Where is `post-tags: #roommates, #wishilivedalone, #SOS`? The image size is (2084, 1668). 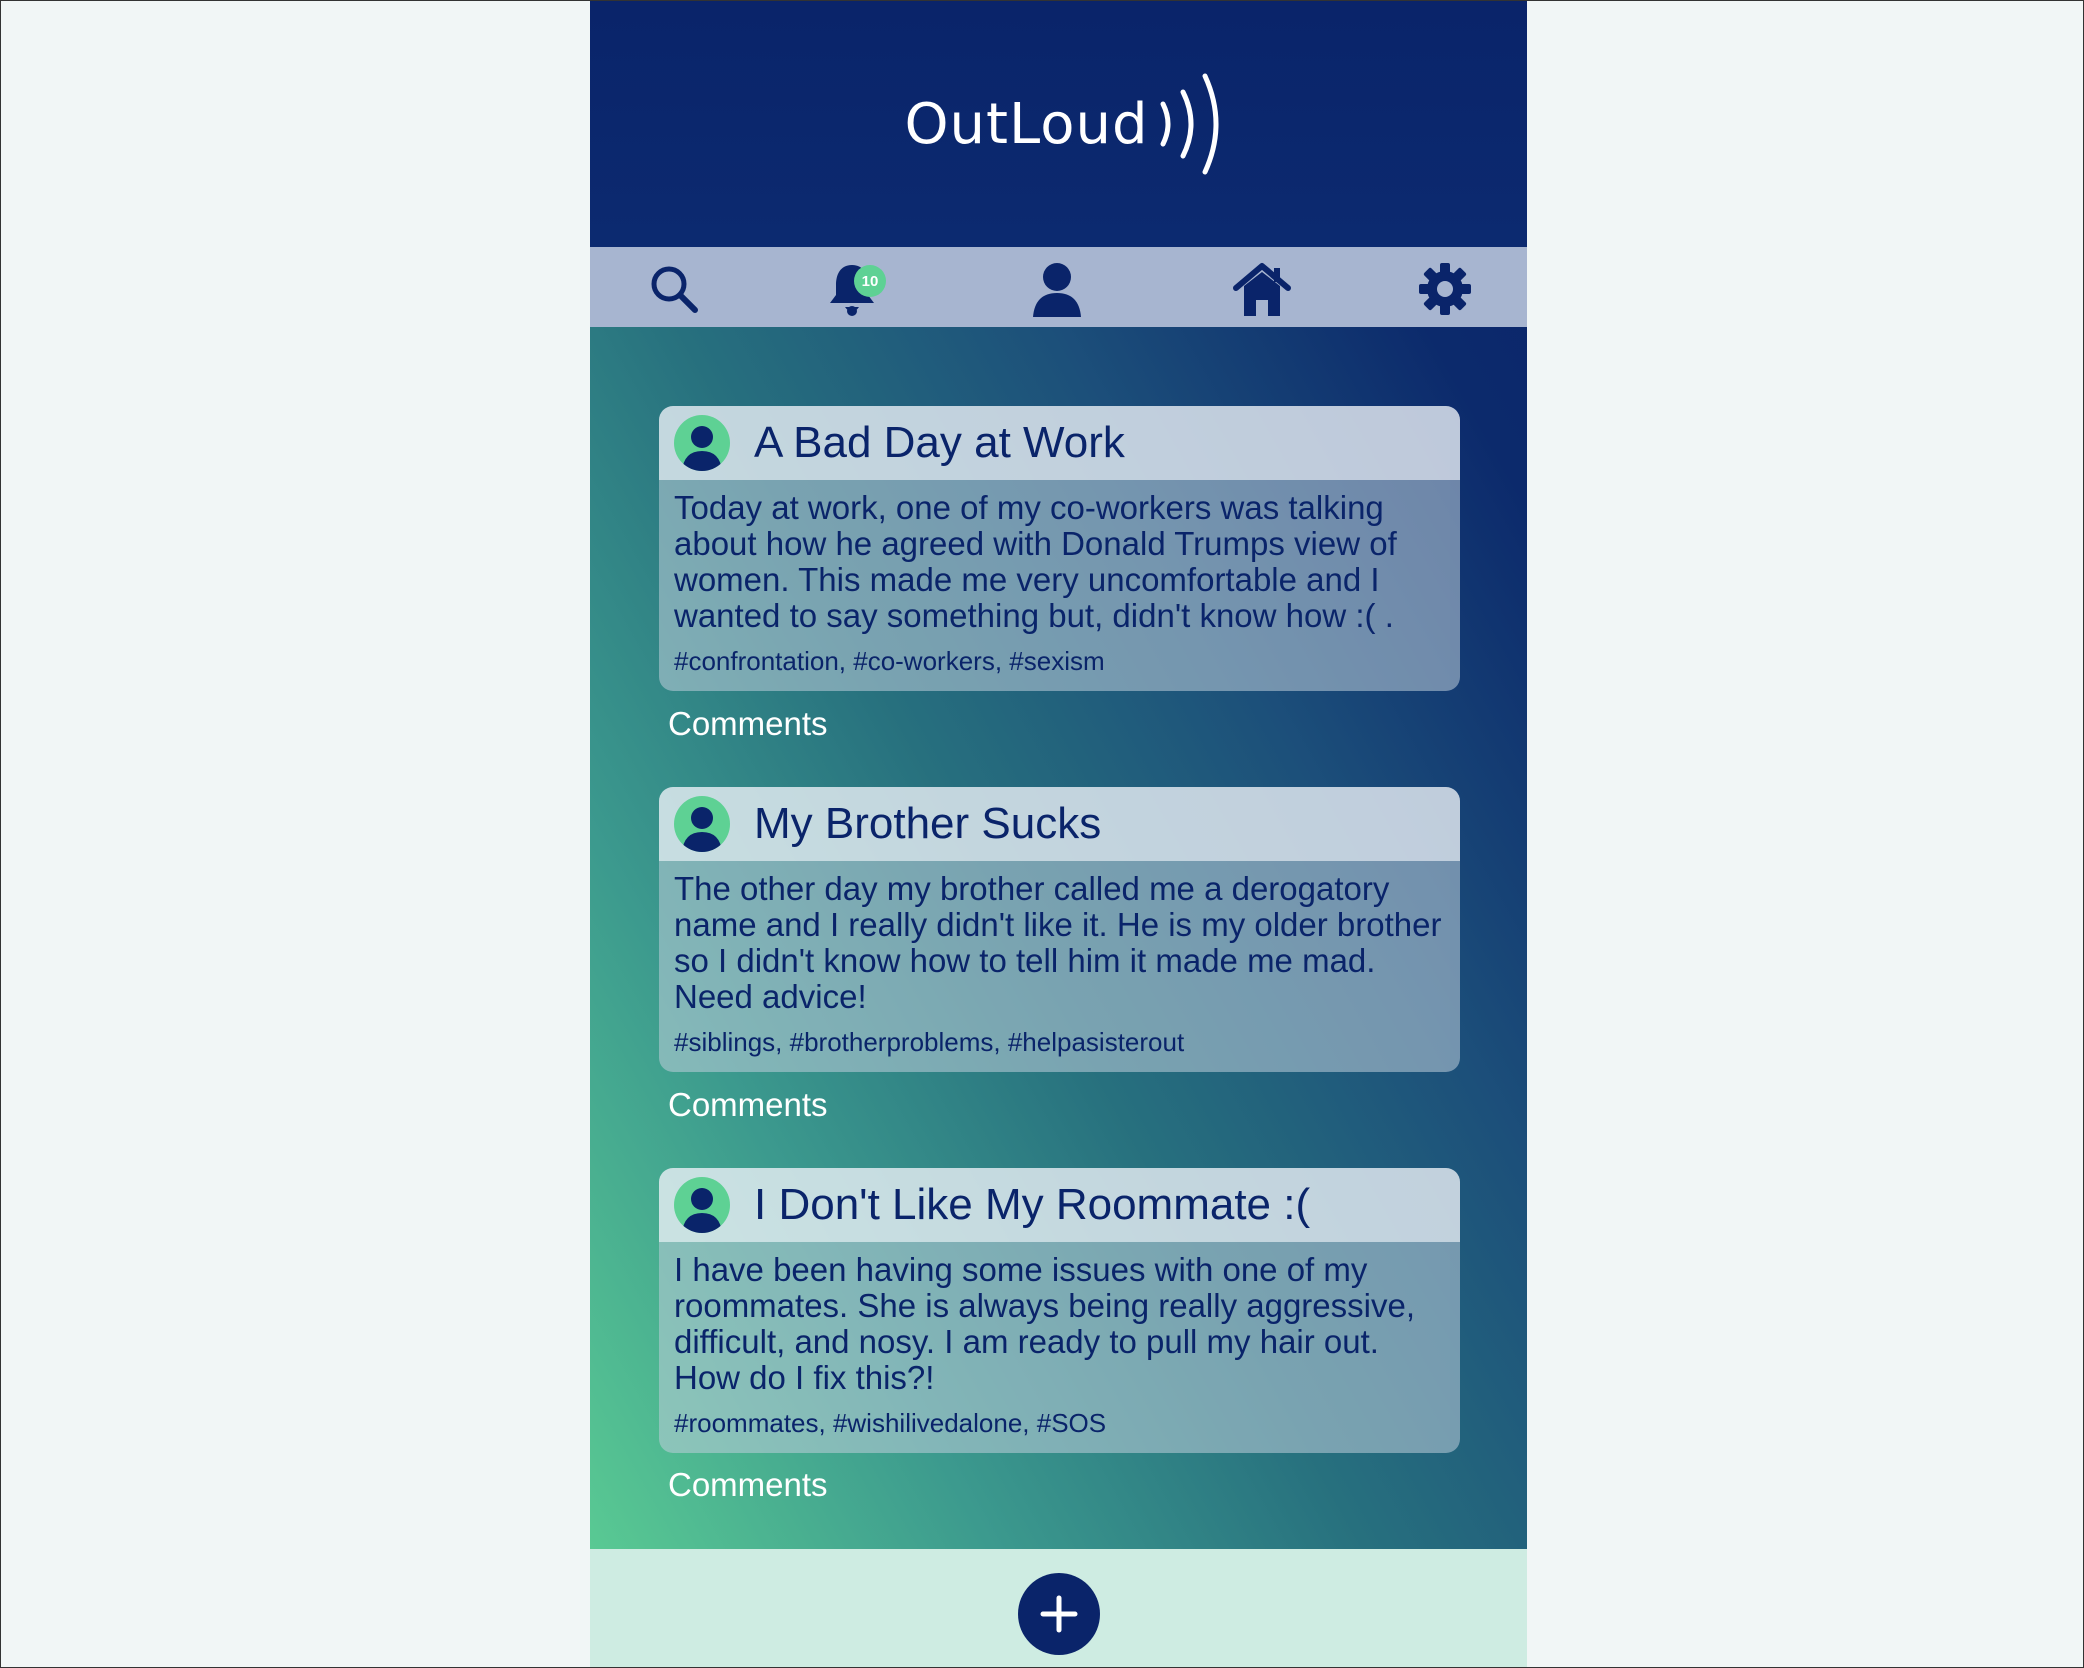 post-tags: #roommates, #wishilivedalone, #SOS is located at coordinates (890, 1423).